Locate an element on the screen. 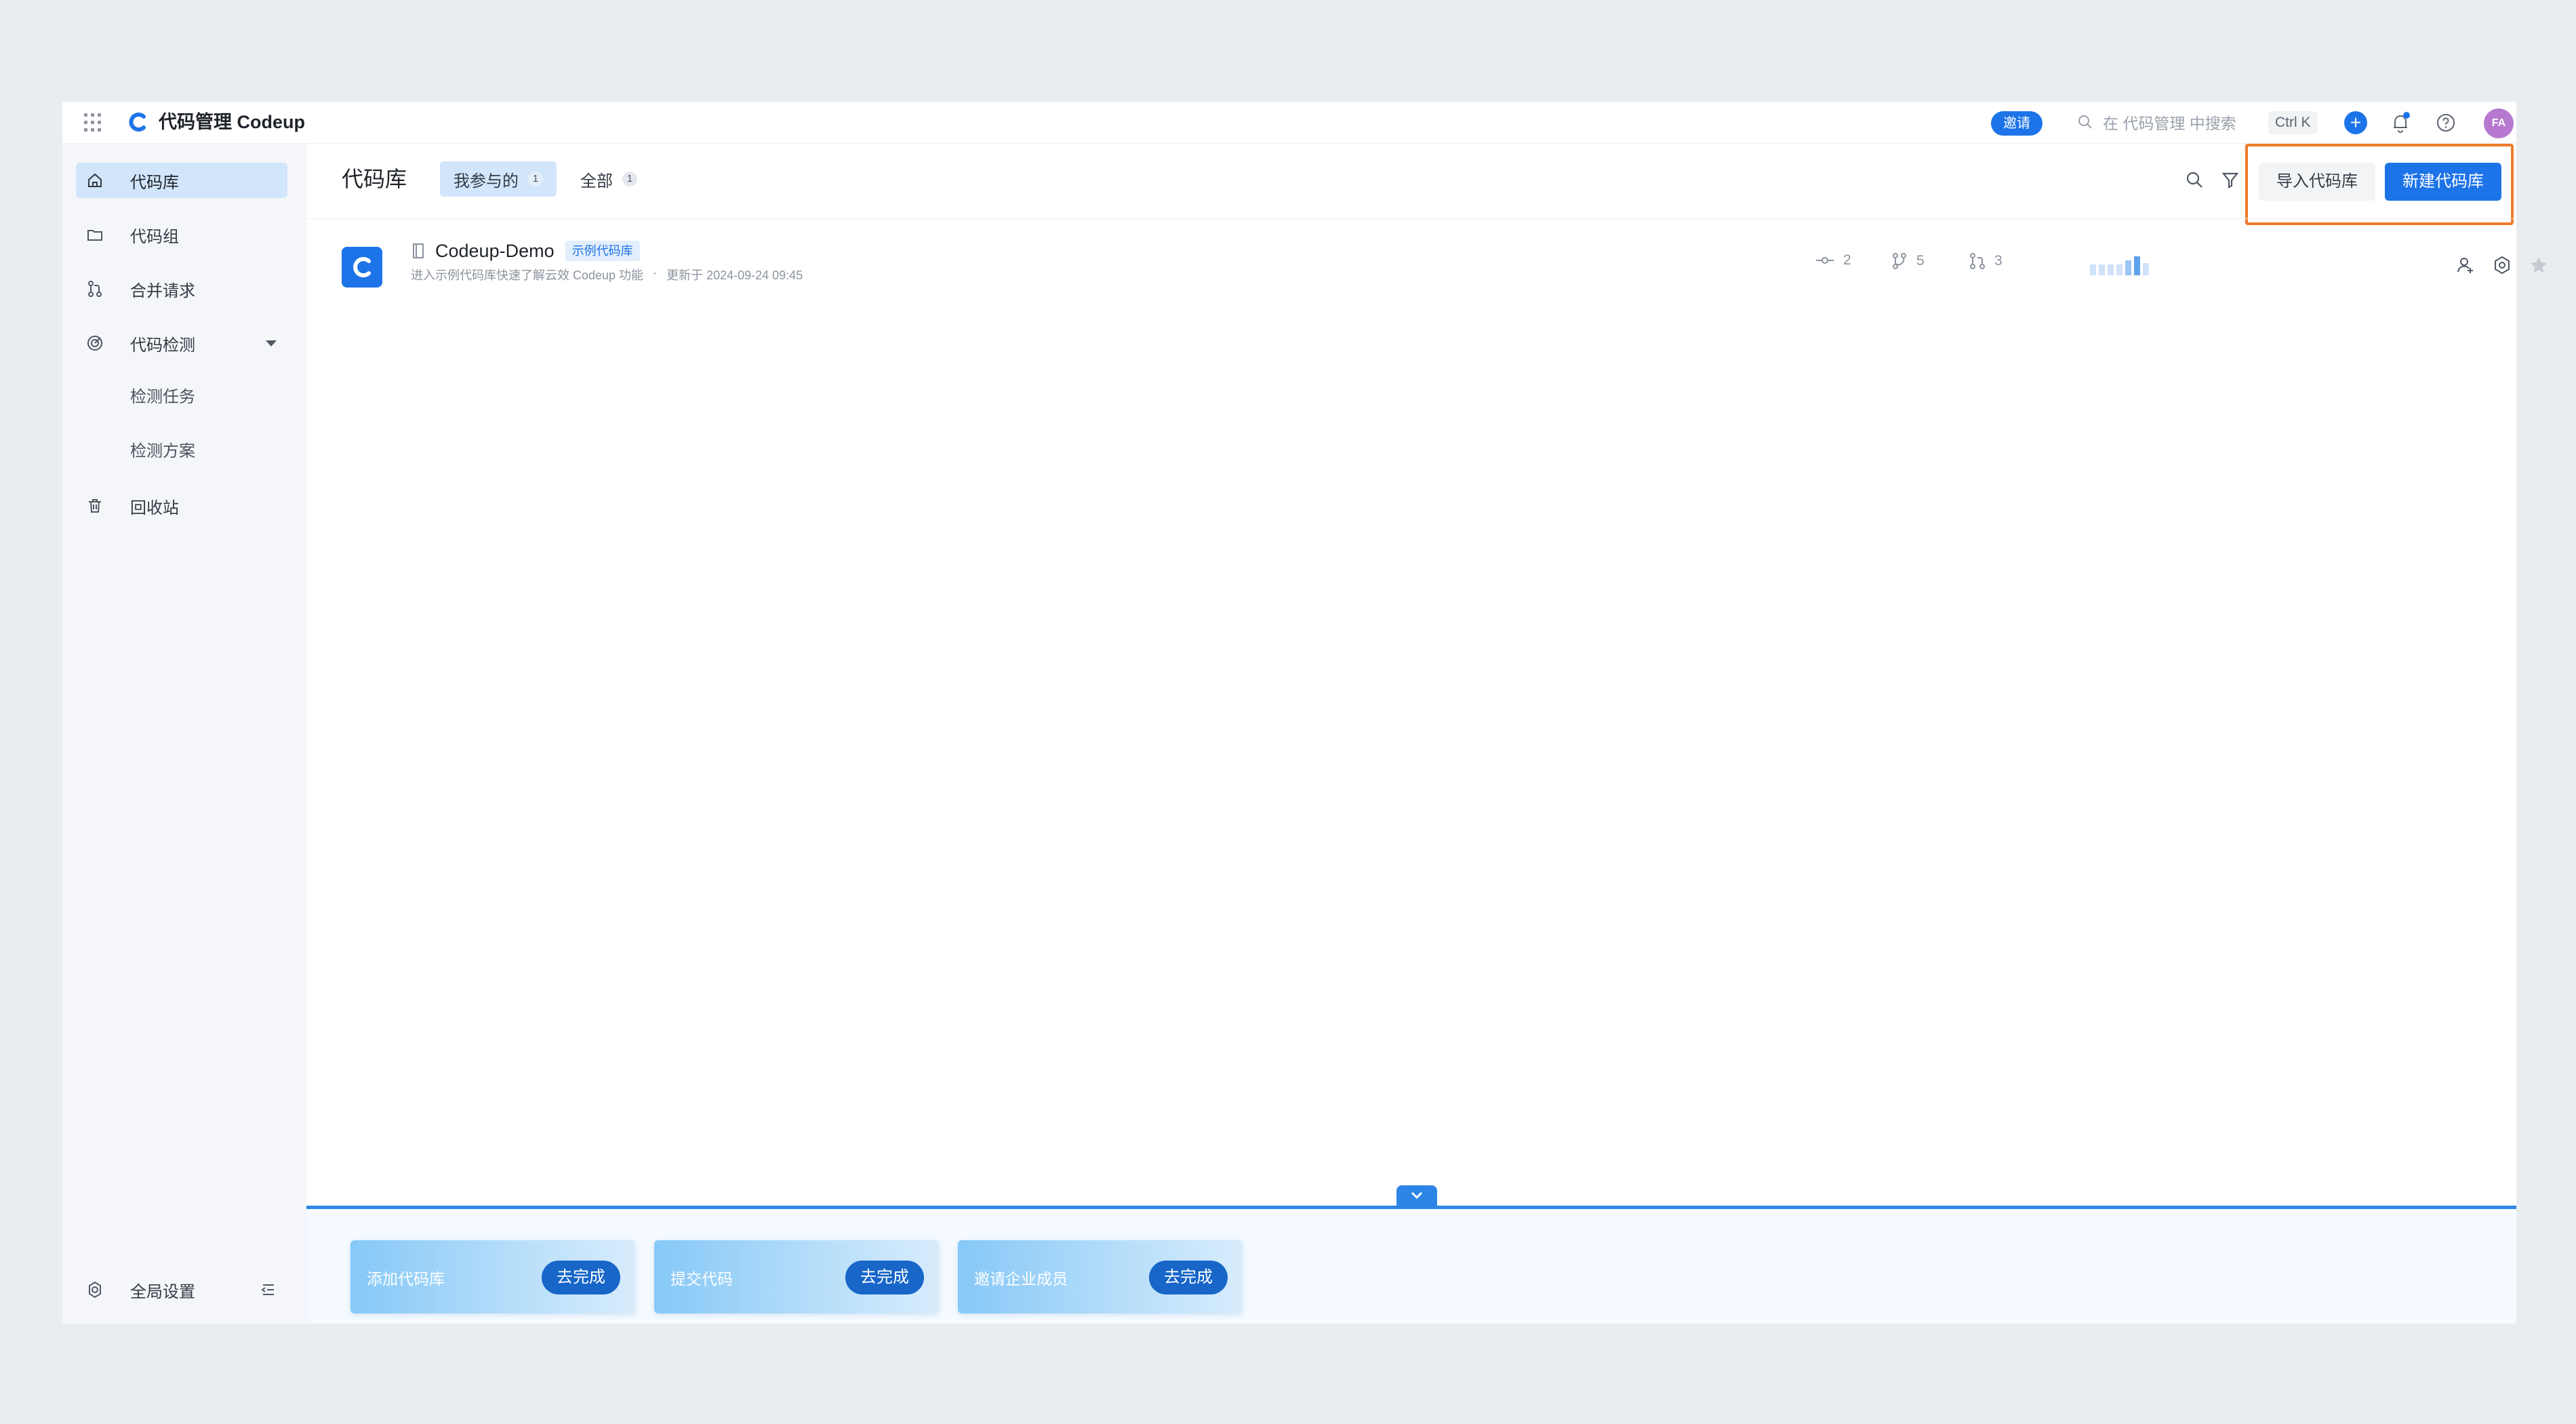  tab-label: 我参与的 is located at coordinates (486, 181).